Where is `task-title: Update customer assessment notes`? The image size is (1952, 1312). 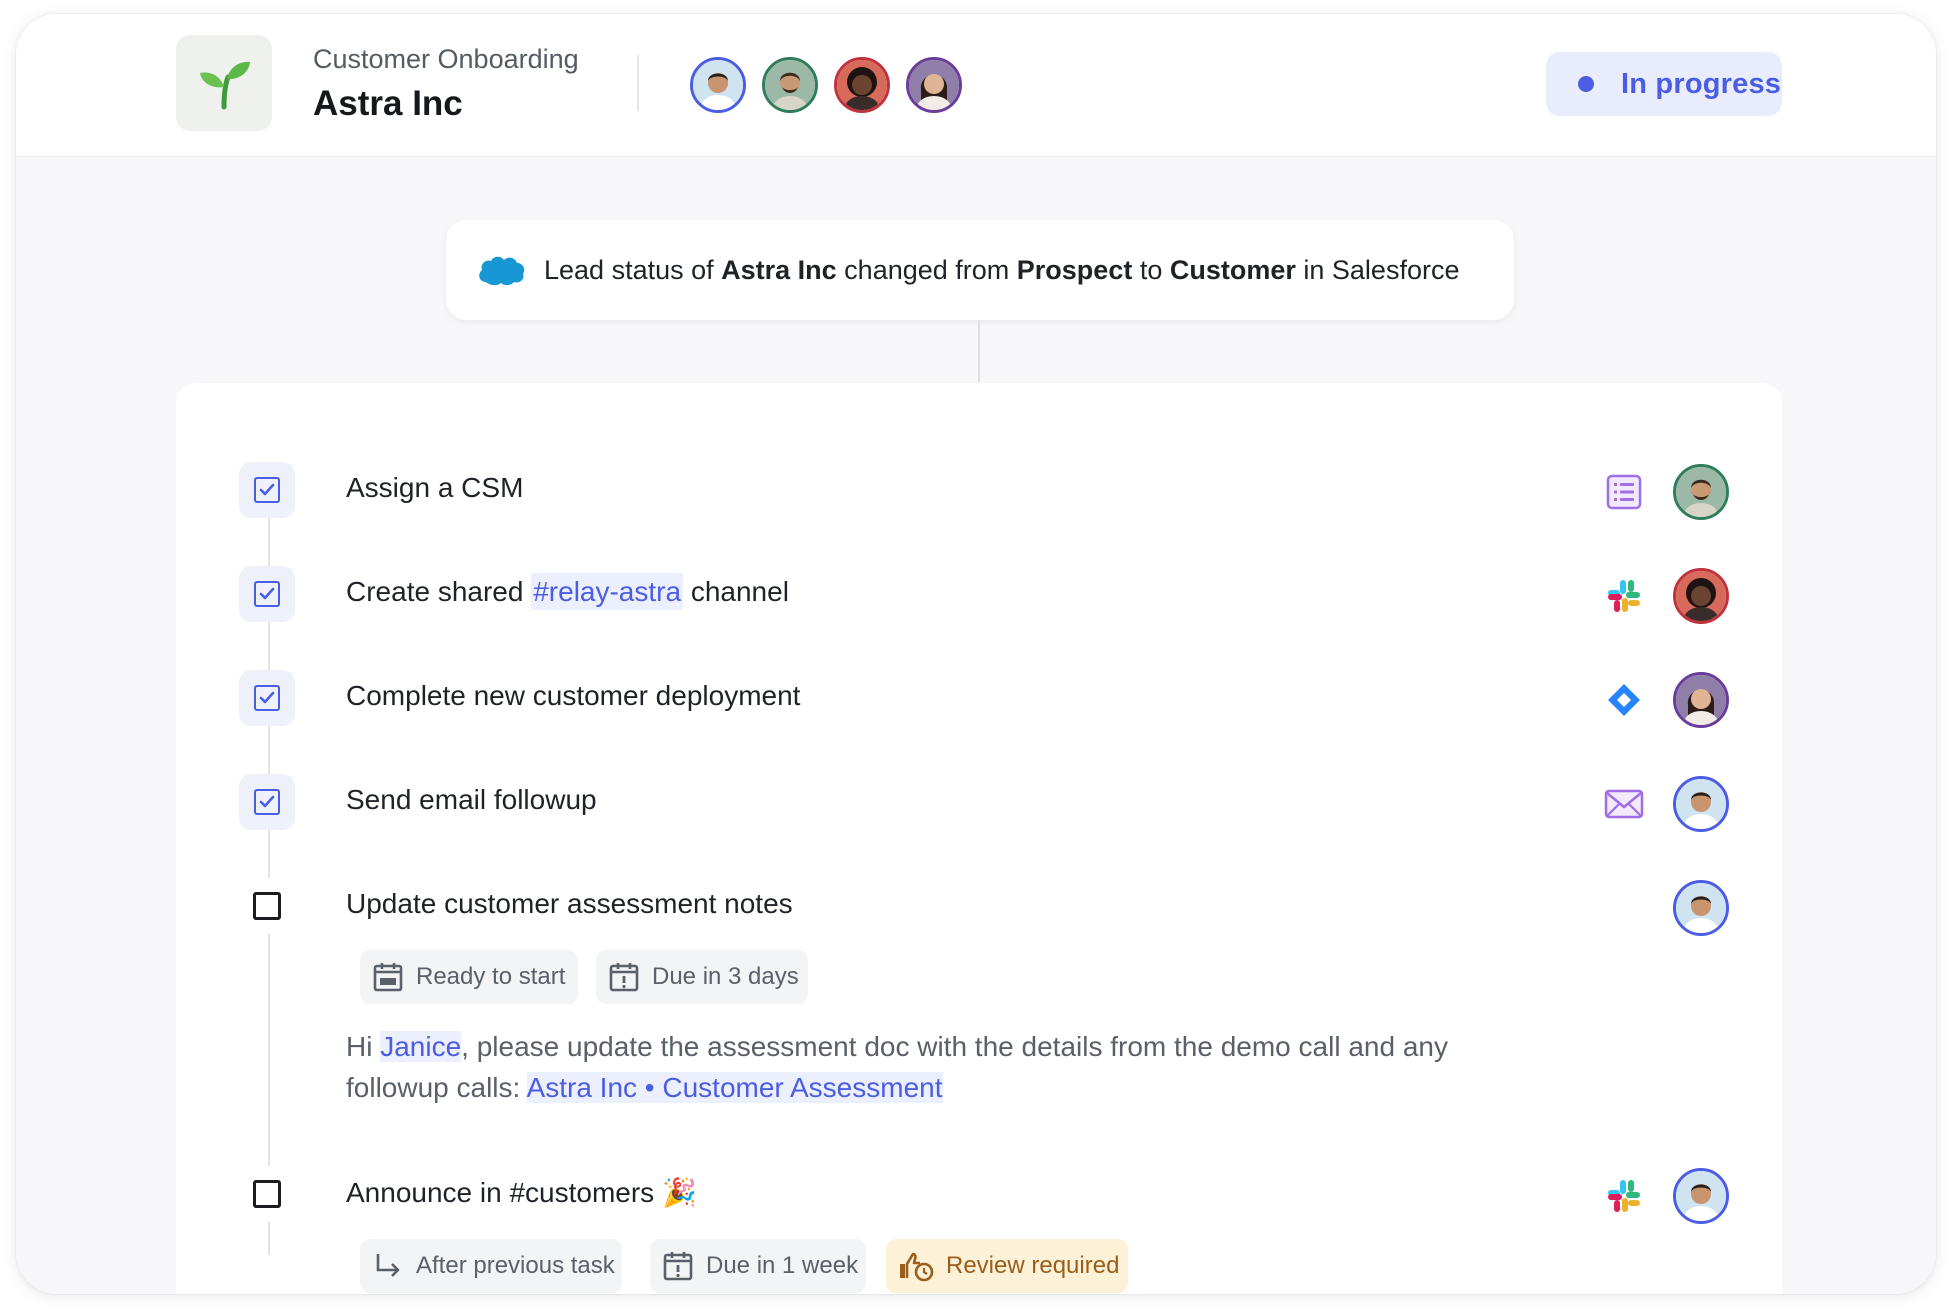 task-title: Update customer assessment notes is located at coordinates (569, 903).